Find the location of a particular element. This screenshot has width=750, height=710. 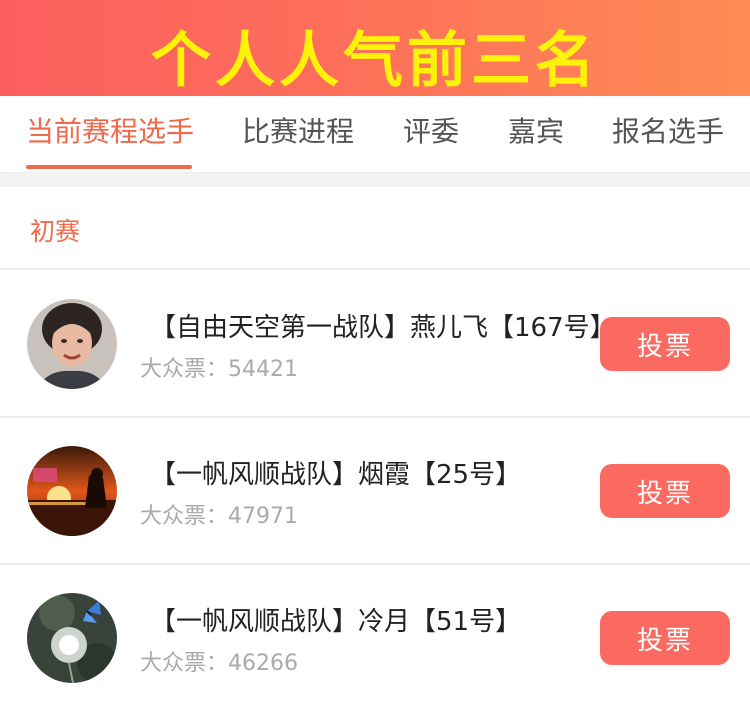

public-votes: 大众票：47971 is located at coordinates (219, 514).